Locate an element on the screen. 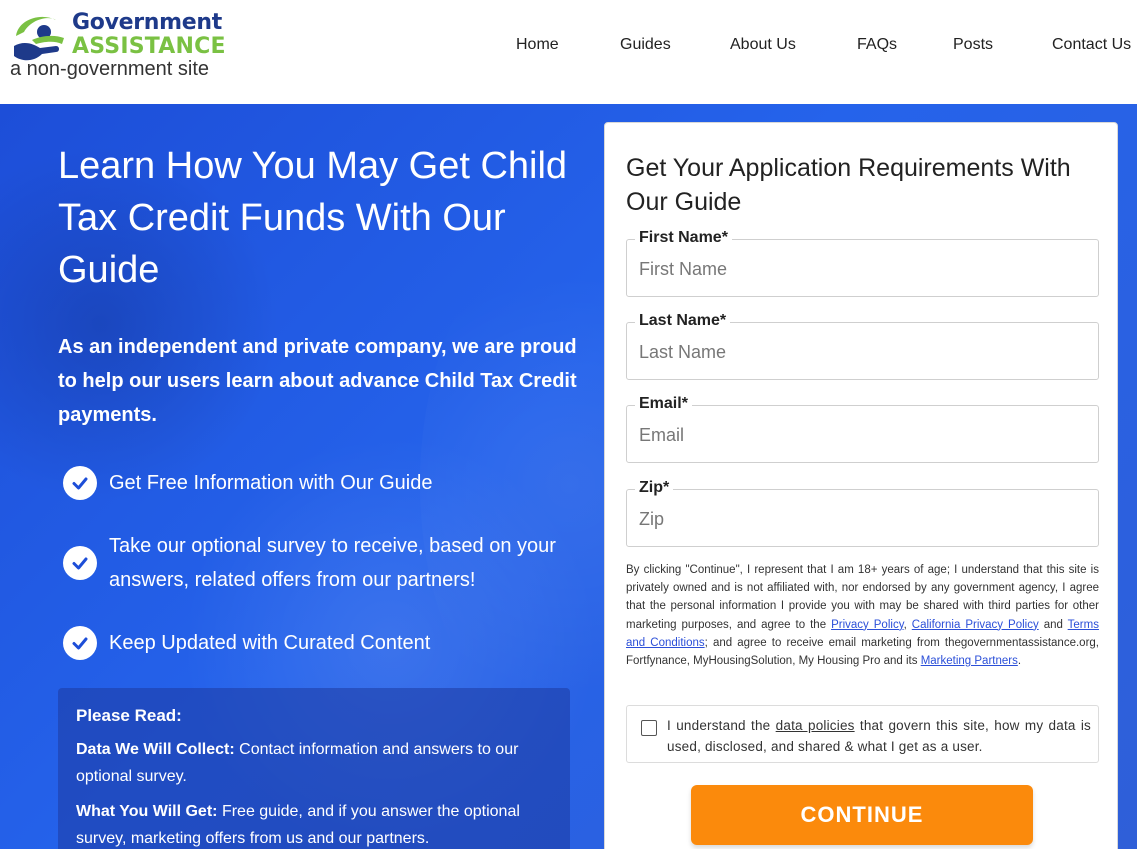 Image resolution: width=1137 pixels, height=849 pixels. nav-home: Home is located at coordinates (537, 45).